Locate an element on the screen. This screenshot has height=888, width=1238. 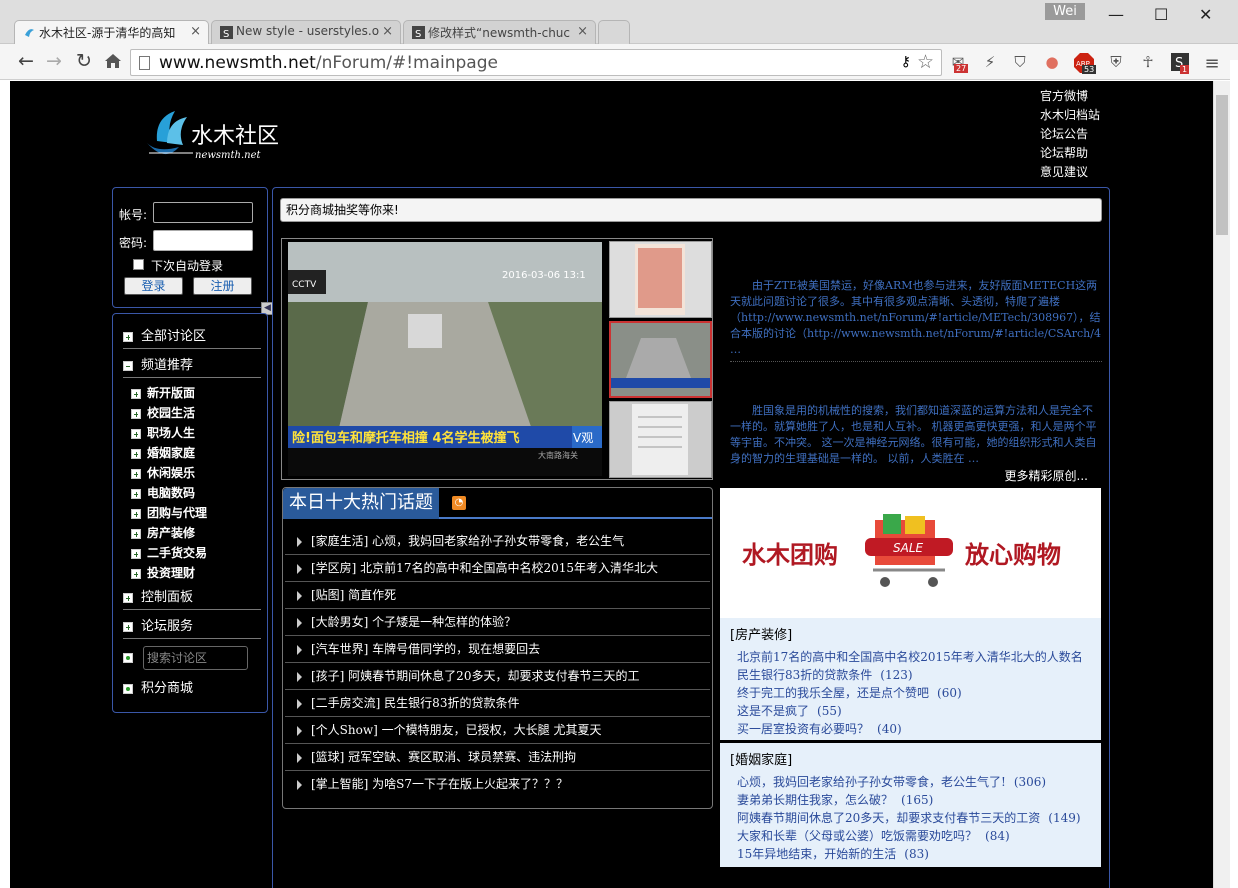
home-icon is located at coordinates (113, 61).